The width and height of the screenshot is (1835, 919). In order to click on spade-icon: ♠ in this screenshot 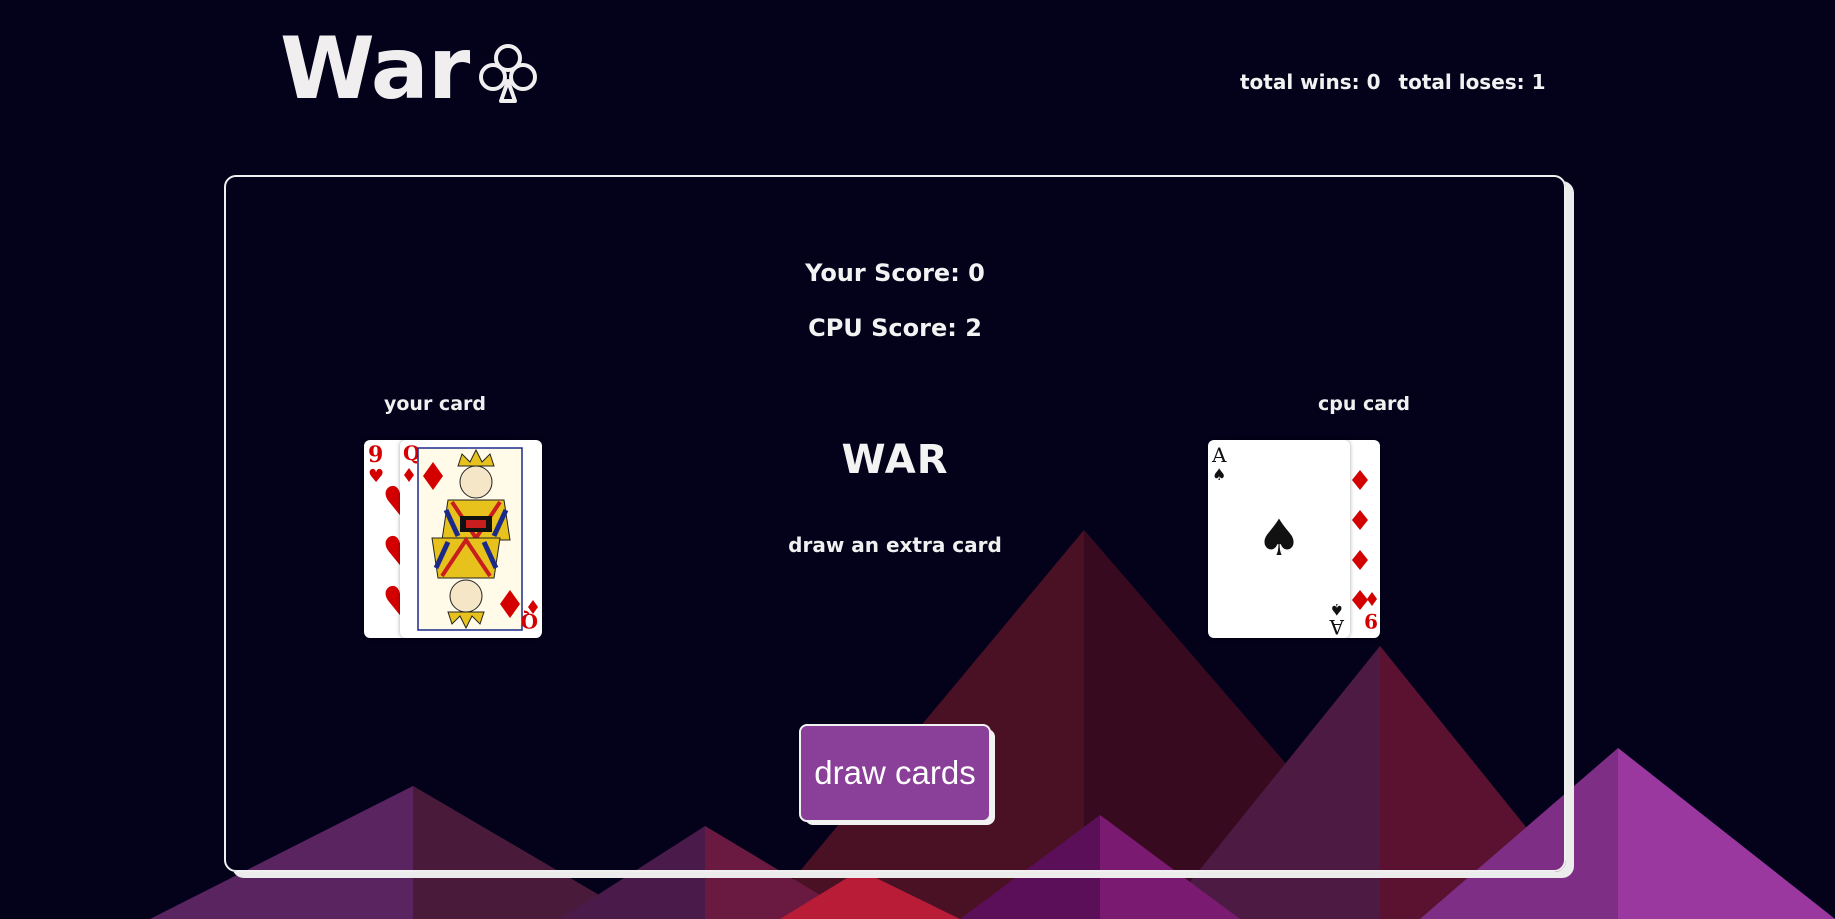, I will do `click(1279, 538)`.